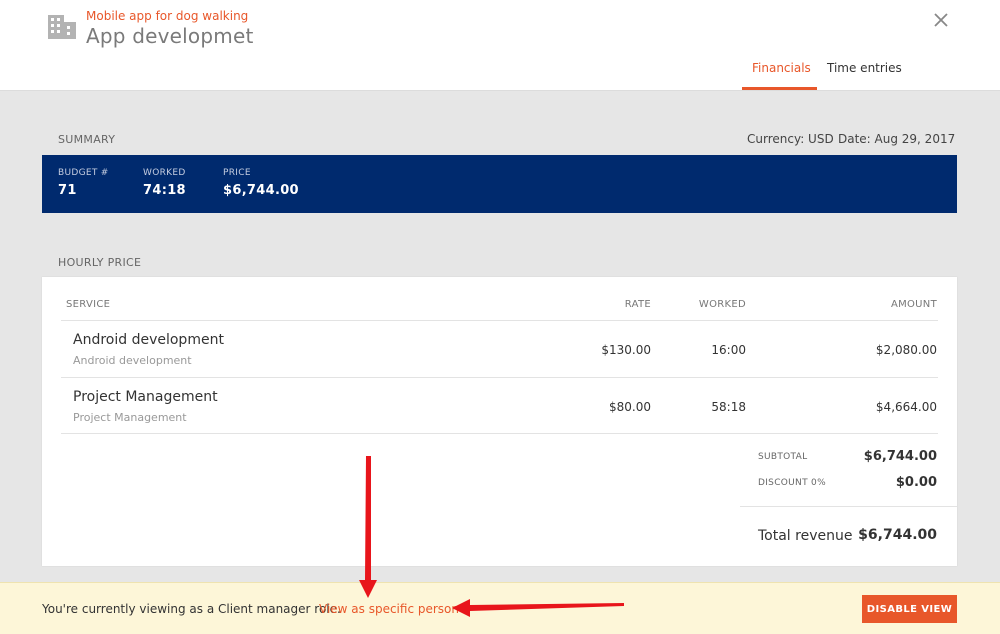 The height and width of the screenshot is (634, 1000). I want to click on service-description: Project Management, so click(130, 417).